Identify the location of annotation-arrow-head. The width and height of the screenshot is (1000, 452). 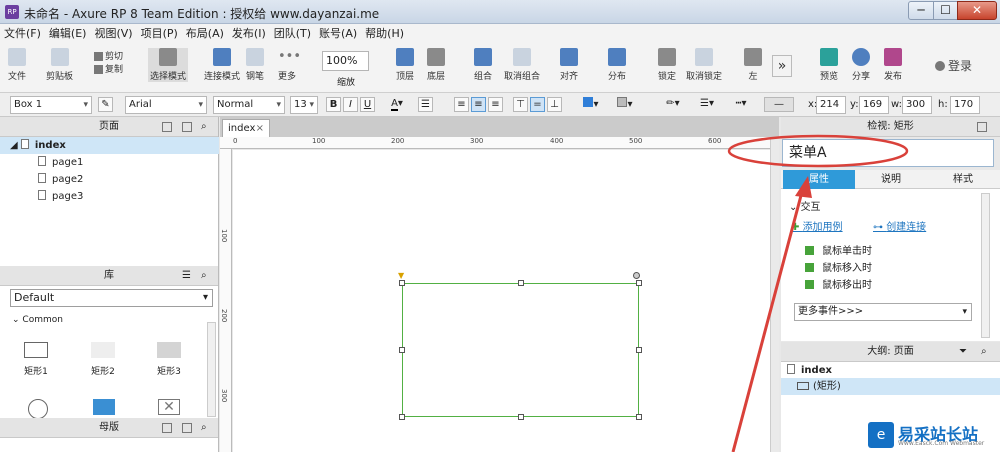
(803, 187).